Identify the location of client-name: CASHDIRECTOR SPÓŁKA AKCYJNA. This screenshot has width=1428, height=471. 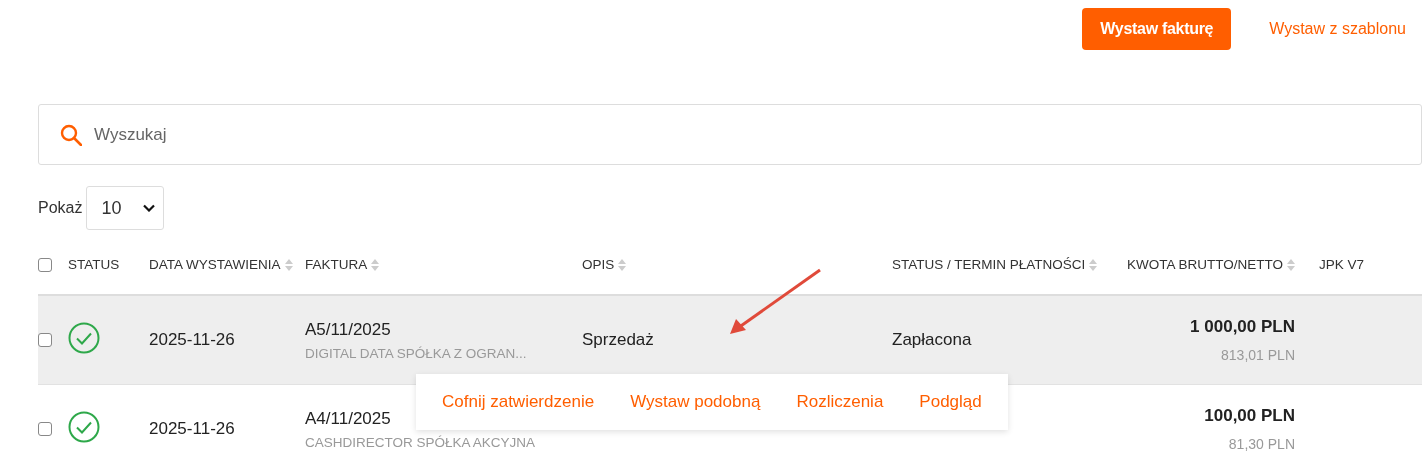
(421, 442).